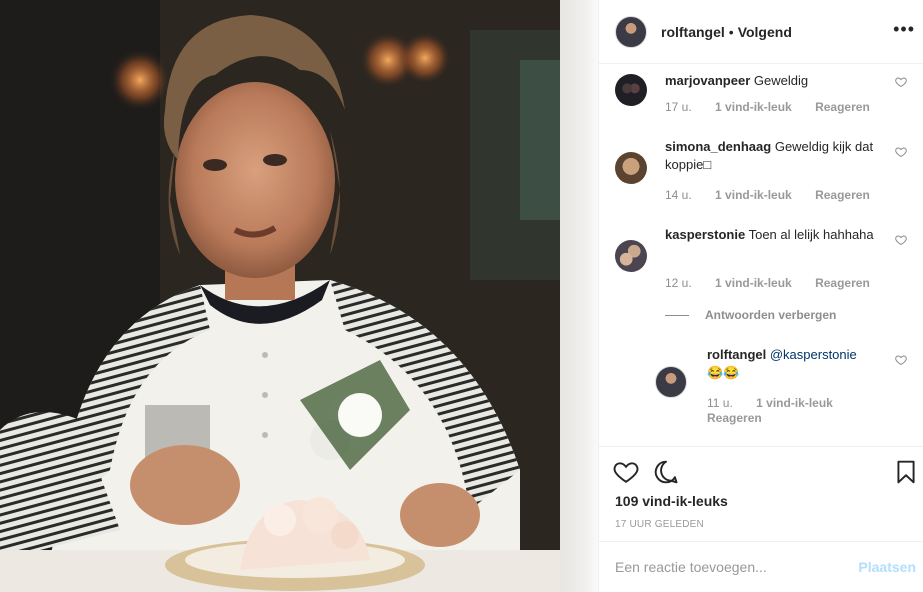 Image resolution: width=923 pixels, height=592 pixels. Describe the element at coordinates (906, 472) in the screenshot. I see `bookmark-icon` at that location.